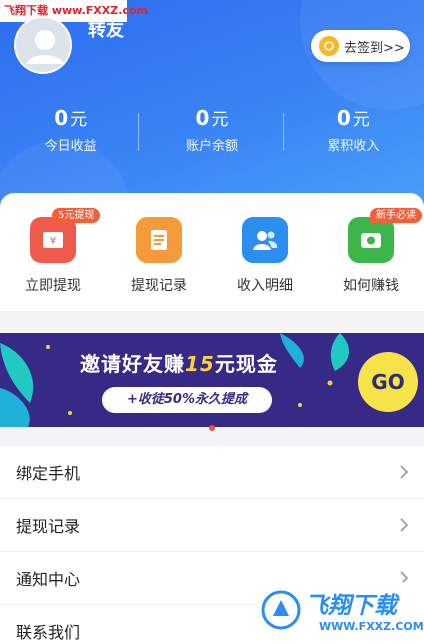 This screenshot has height=644, width=424. Describe the element at coordinates (281, 610) in the screenshot. I see `watermark-logo-icon` at that location.